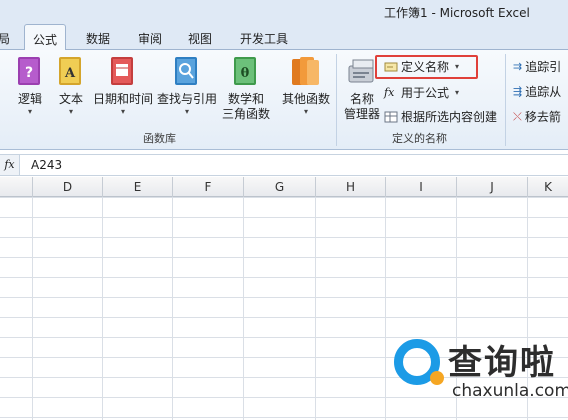 The image size is (568, 420). Describe the element at coordinates (517, 116) in the screenshot. I see `remove-arrows-icon: ⤬` at that location.